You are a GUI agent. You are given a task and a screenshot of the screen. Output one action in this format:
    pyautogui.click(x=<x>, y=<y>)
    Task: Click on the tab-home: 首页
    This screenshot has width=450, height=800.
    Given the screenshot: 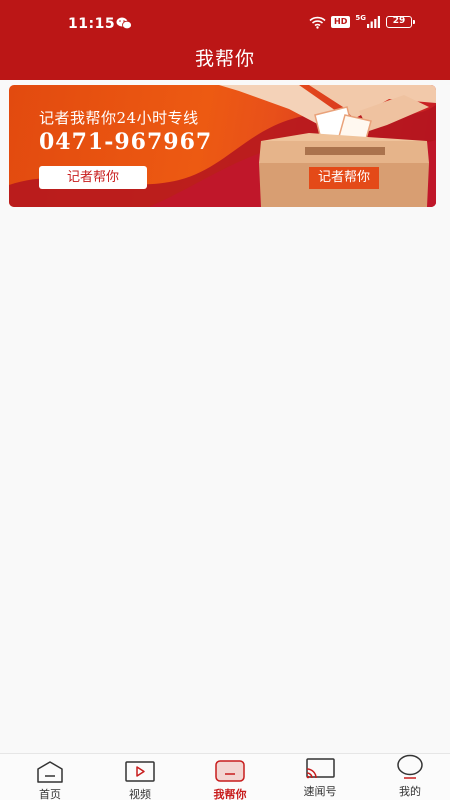 What is the action you would take?
    pyautogui.click(x=50, y=777)
    